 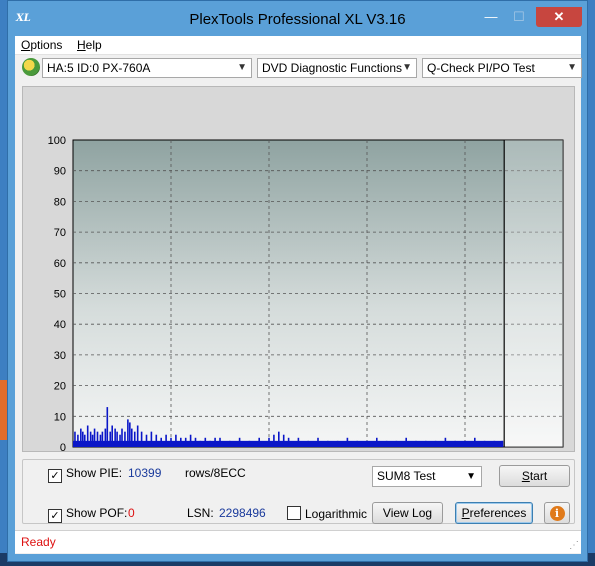 What do you see at coordinates (99, 68) in the screenshot?
I see `drive-select-value: HA:5 ID:0 PX-760A` at bounding box center [99, 68].